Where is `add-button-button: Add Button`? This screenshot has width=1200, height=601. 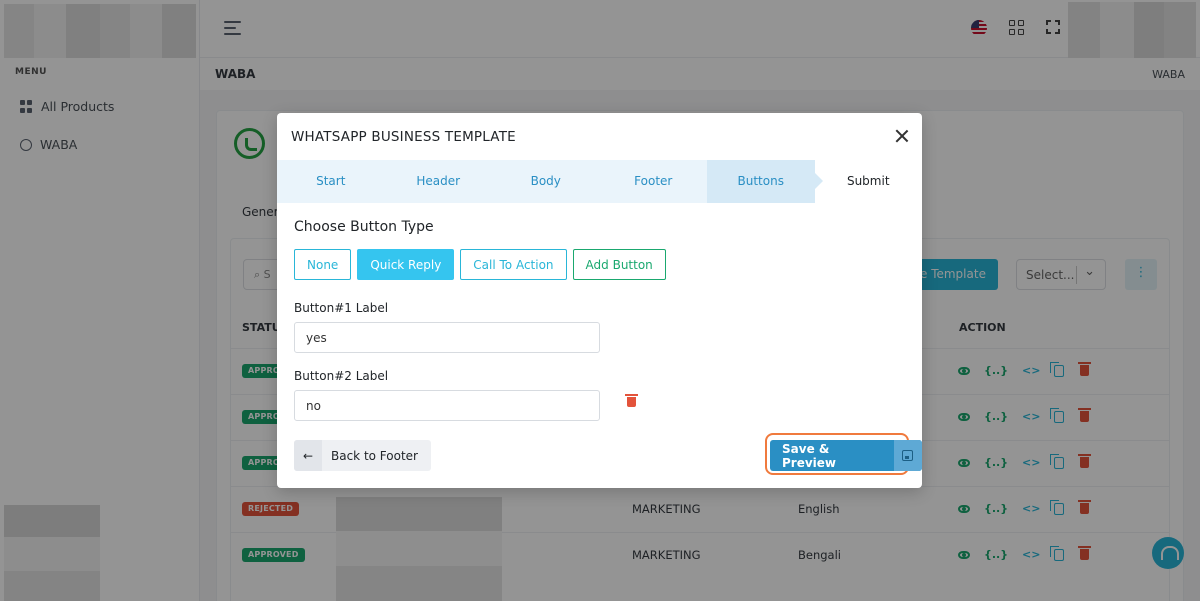 add-button-button: Add Button is located at coordinates (619, 264).